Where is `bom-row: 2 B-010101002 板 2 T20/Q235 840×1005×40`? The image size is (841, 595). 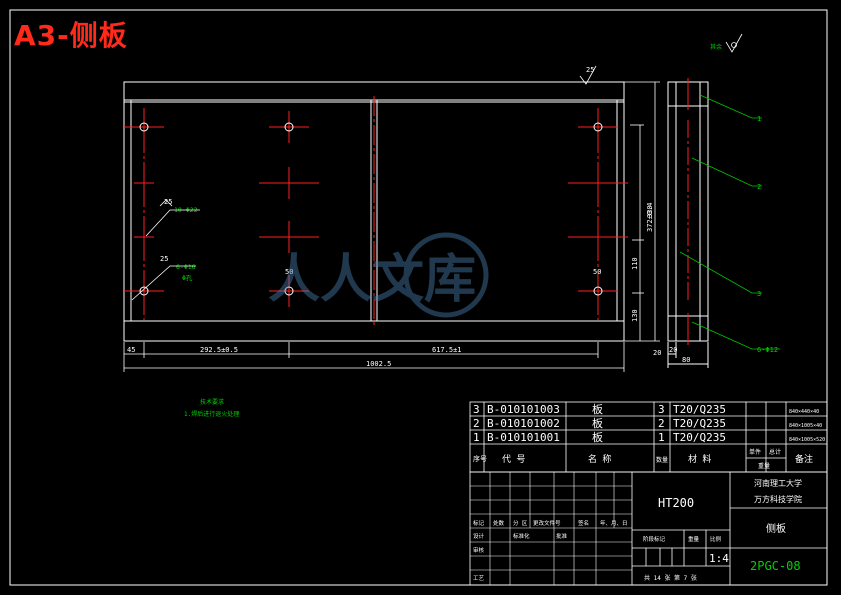
bom-row: 2 B-010101002 板 2 T20/Q235 840×1005×40 is located at coordinates (647, 423).